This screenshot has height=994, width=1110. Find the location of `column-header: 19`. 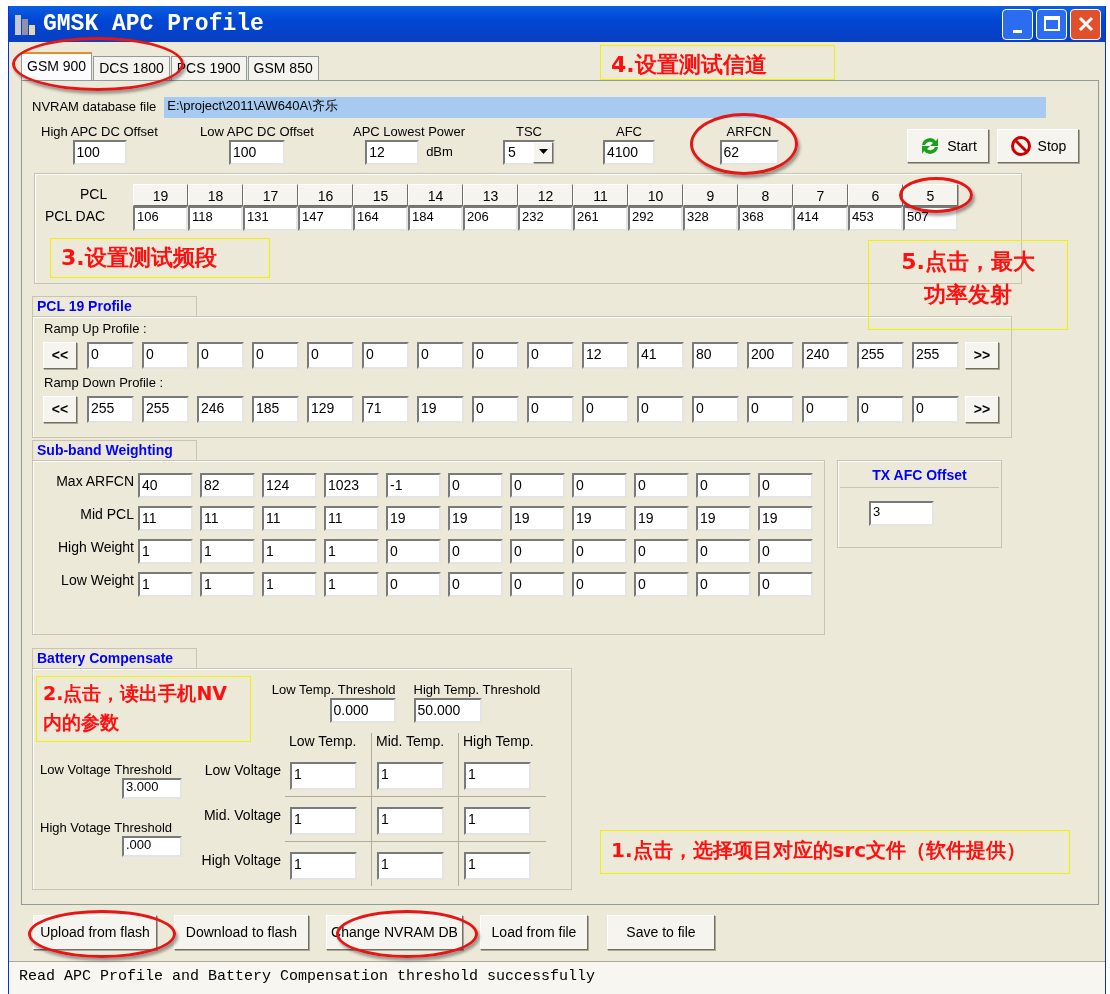

column-header: 19 is located at coordinates (160, 195).